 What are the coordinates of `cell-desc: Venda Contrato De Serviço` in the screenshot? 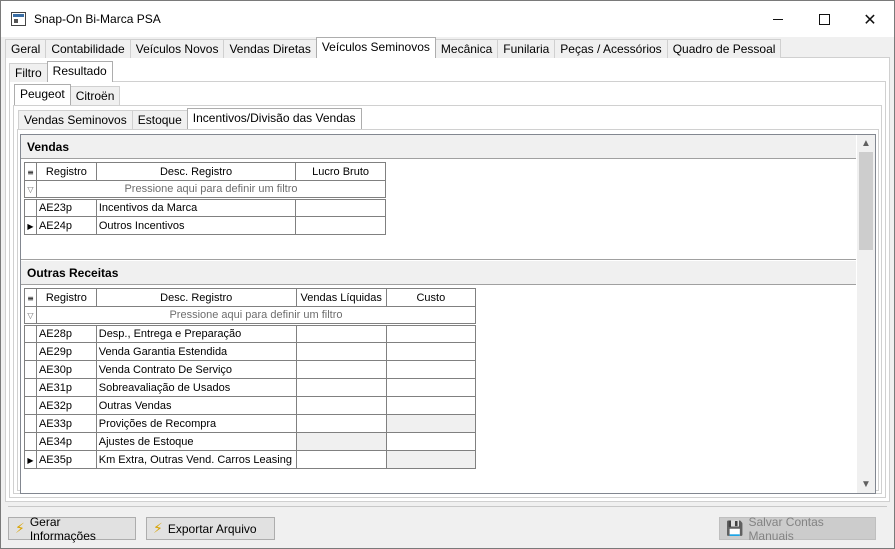 It's located at (196, 369).